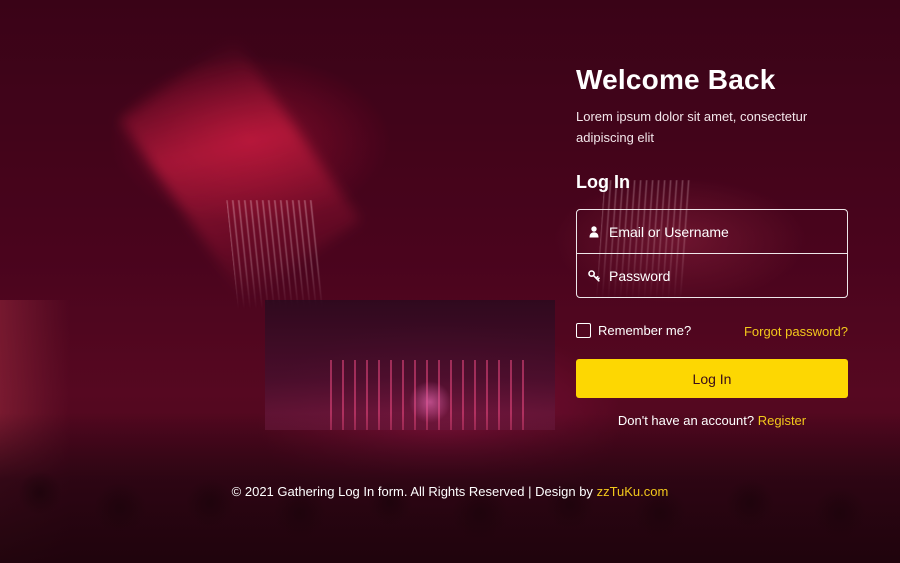  Describe the element at coordinates (712, 330) in the screenshot. I see `login-options: Remember me? Forgot password?` at that location.